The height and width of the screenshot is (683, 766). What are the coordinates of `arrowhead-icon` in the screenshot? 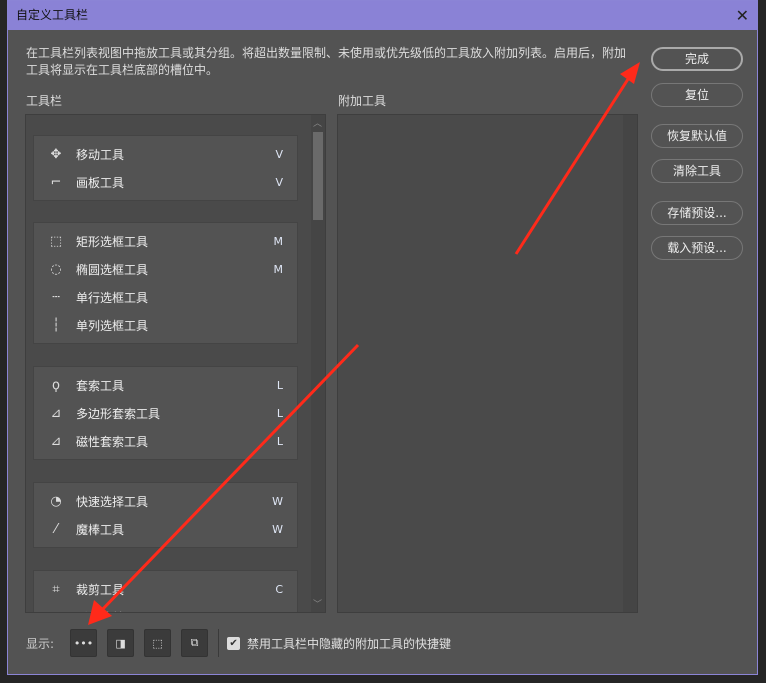 It's located at (630, 73).